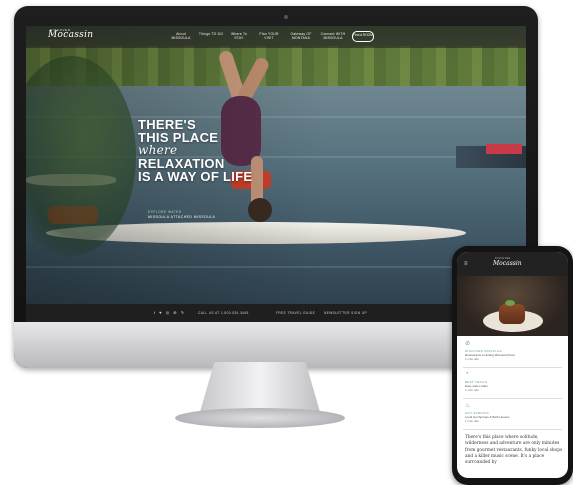 The width and height of the screenshot is (573, 485). Describe the element at coordinates (466, 264) in the screenshot. I see `hamburger-menu-icon: ≡` at that location.